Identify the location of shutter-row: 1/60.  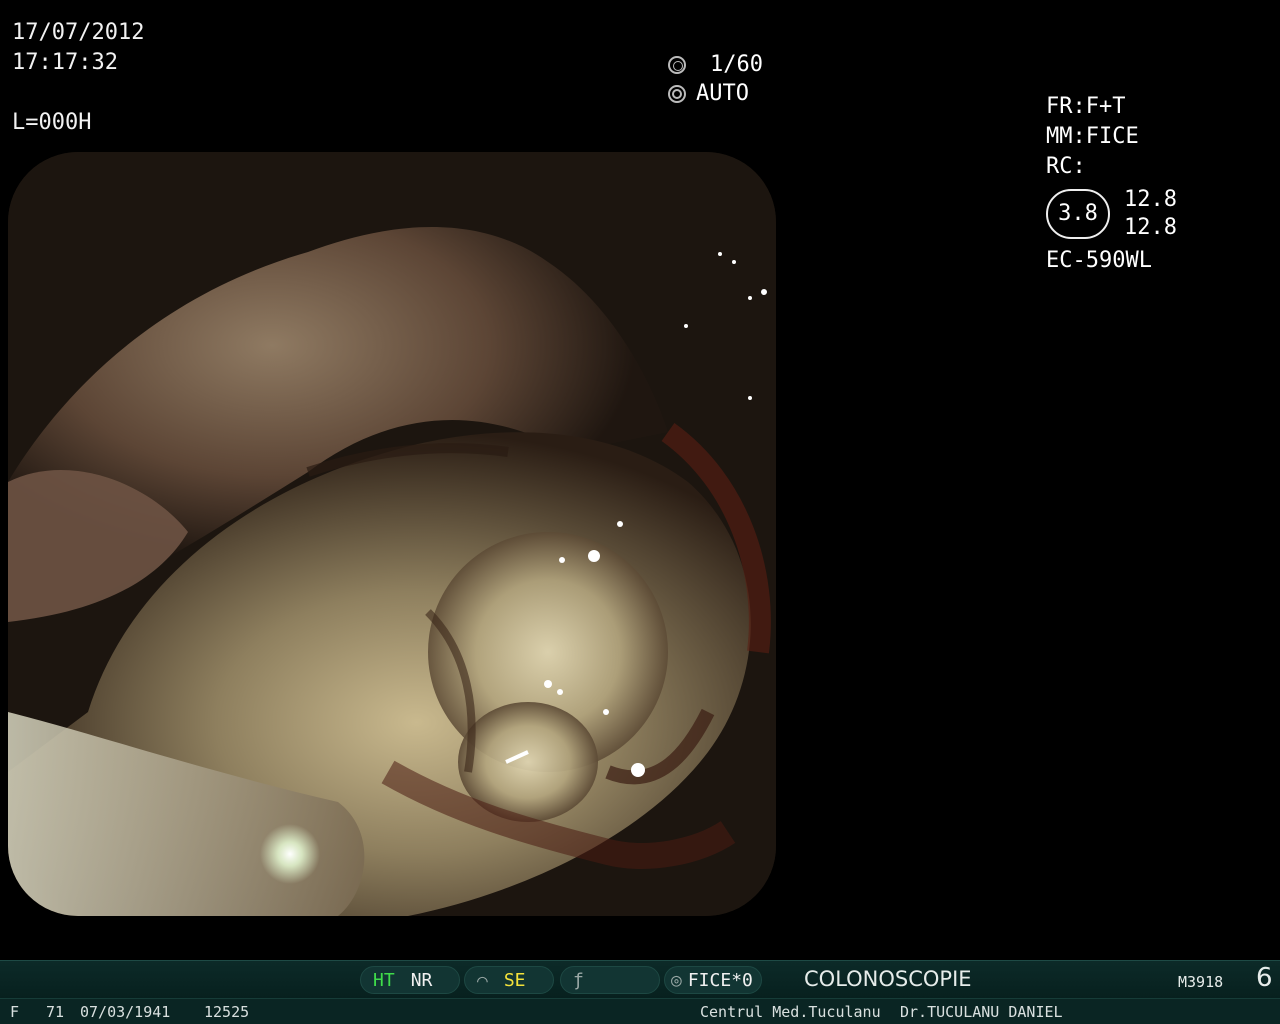
(715, 64).